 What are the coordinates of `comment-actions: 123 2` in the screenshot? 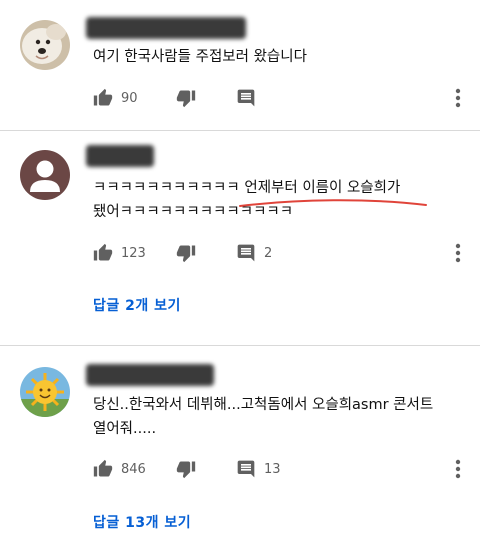 It's located at (182, 253).